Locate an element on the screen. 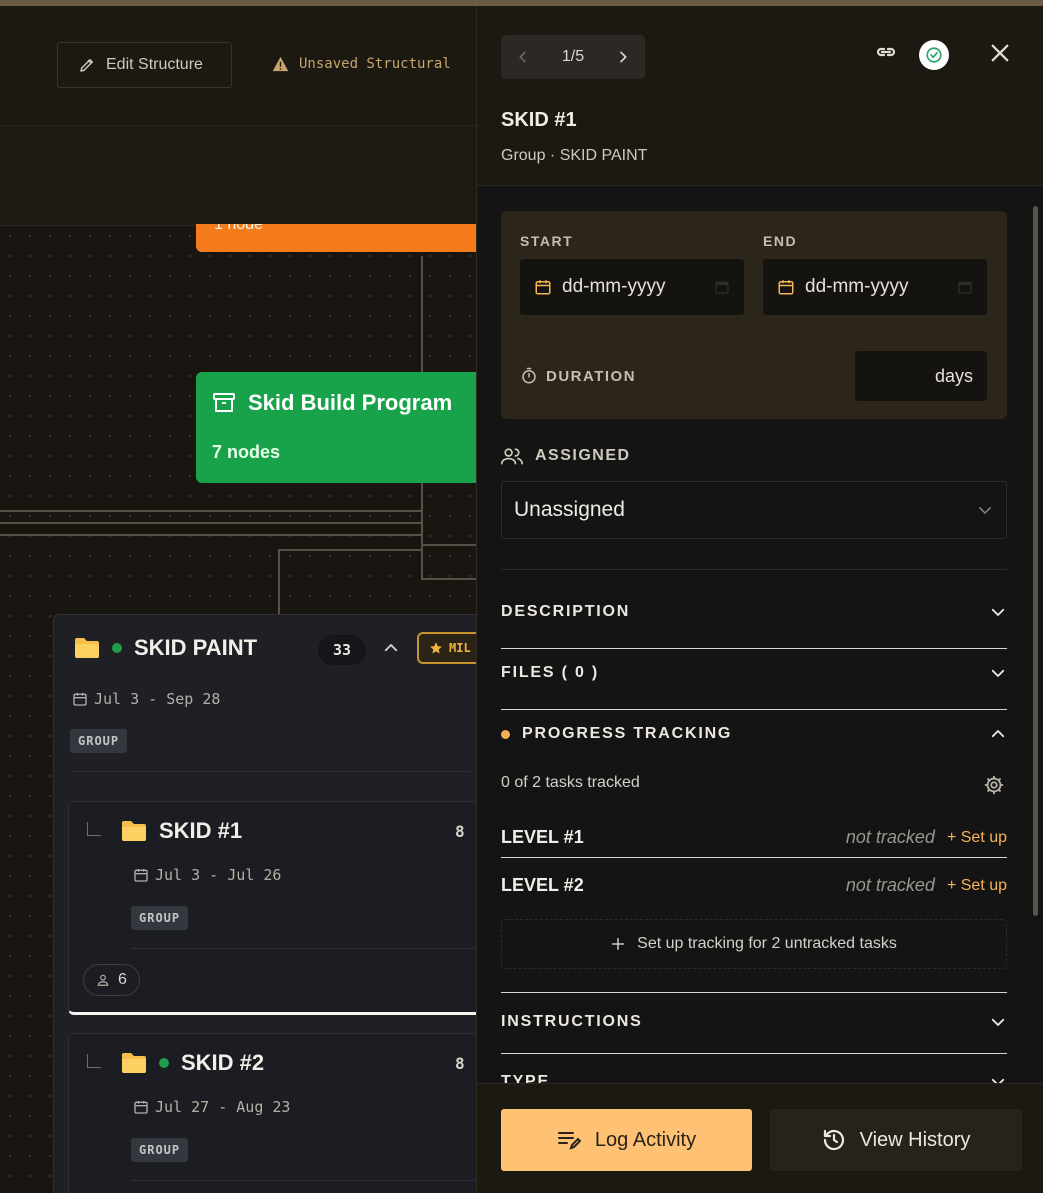 This screenshot has height=1193, width=1043. link-icon is located at coordinates (886, 52).